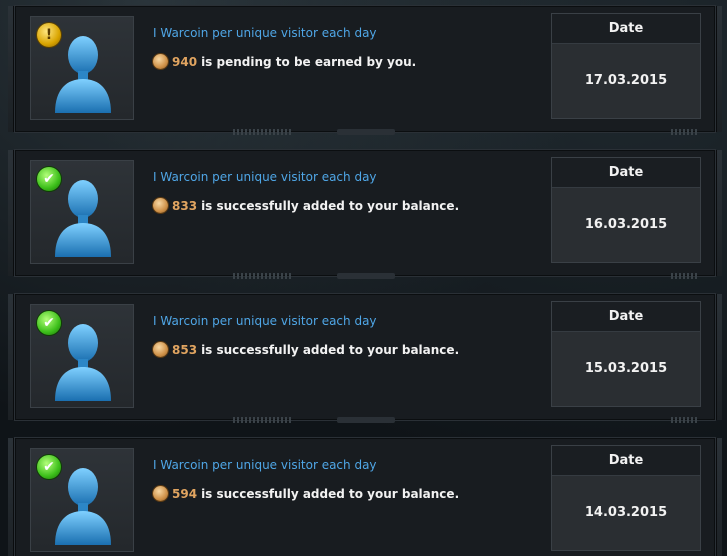 The height and width of the screenshot is (556, 727). What do you see at coordinates (626, 498) in the screenshot?
I see `date-panel: Date 14.03.2015` at bounding box center [626, 498].